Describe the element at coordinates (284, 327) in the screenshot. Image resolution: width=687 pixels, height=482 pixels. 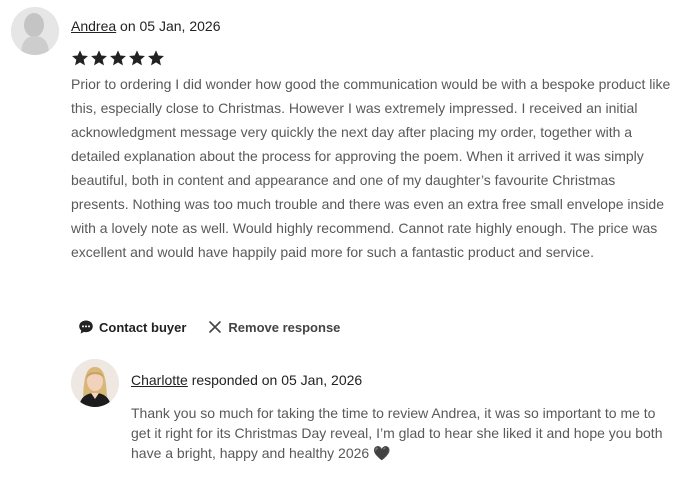
I see `remove-response-label: Remove response` at that location.